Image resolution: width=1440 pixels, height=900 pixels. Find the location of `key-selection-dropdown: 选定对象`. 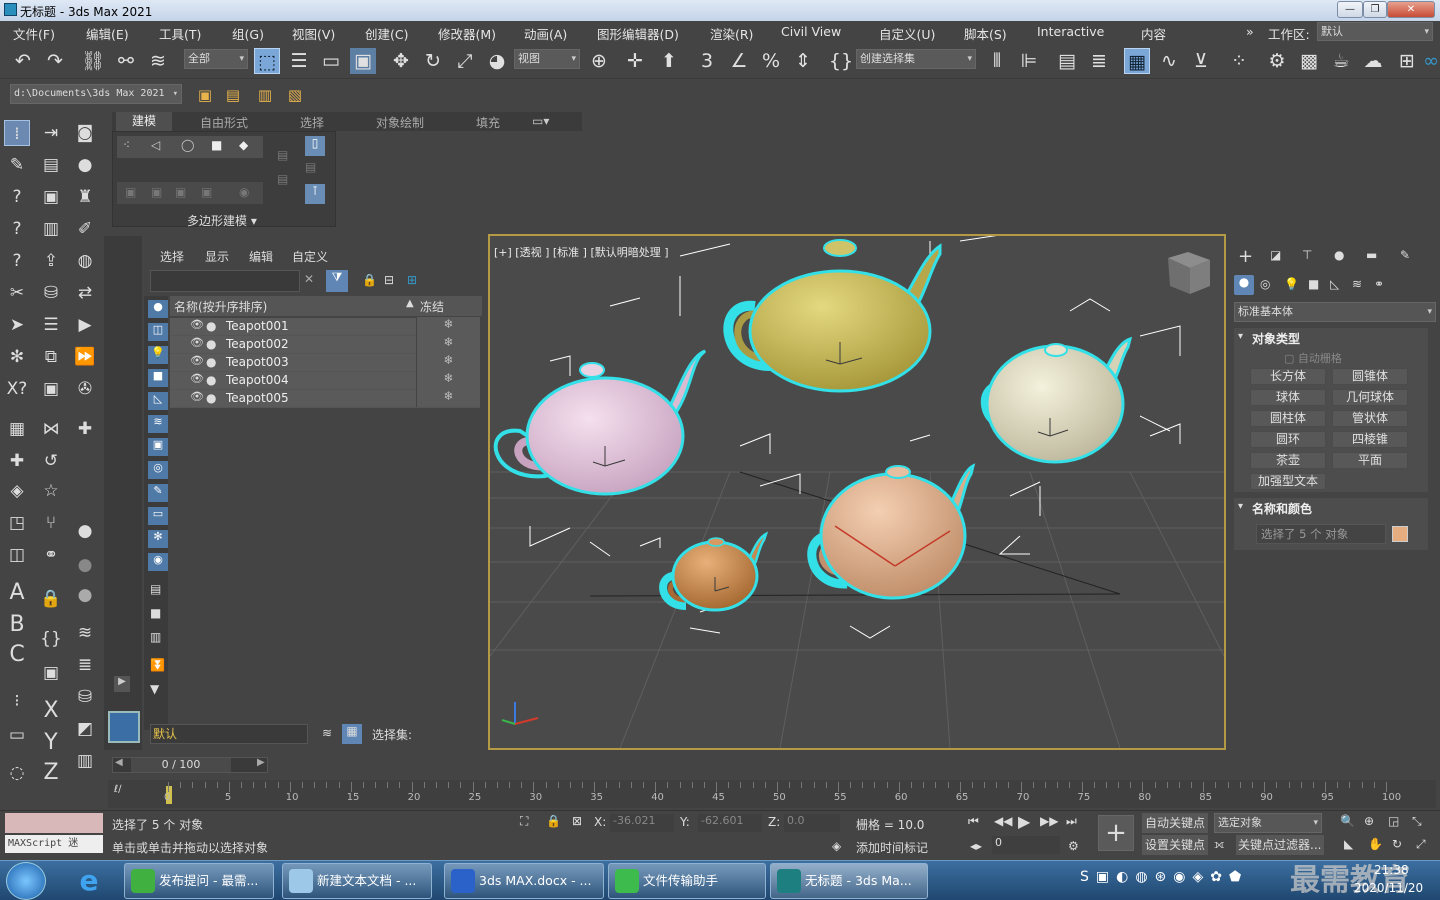

key-selection-dropdown: 选定对象 is located at coordinates (1268, 823).